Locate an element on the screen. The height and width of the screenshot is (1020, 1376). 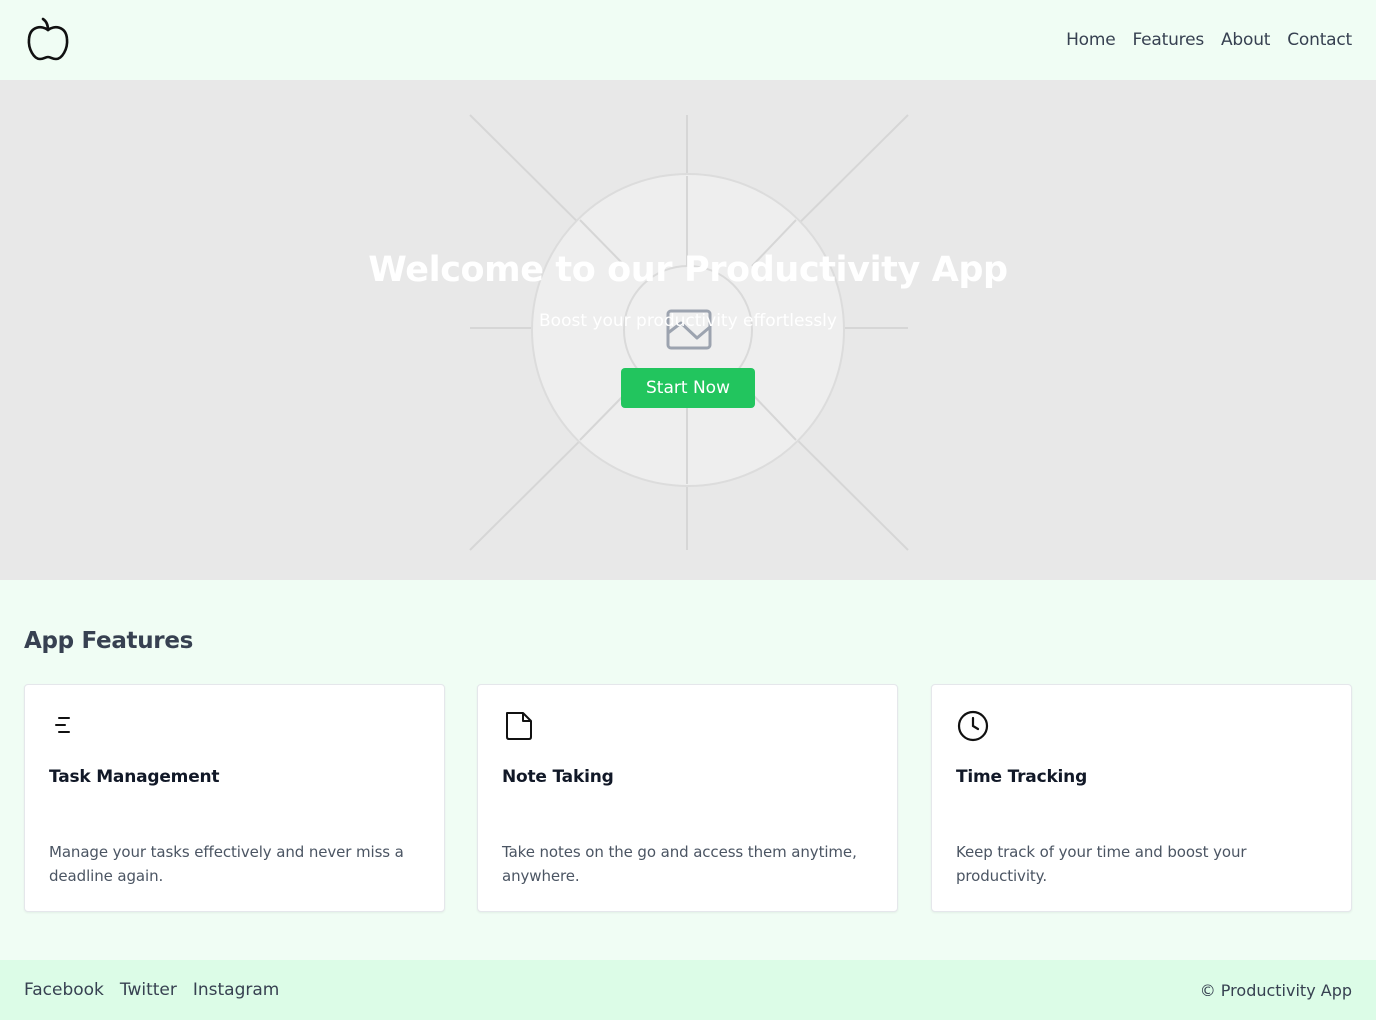
feature-title: Time Tracking is located at coordinates (1022, 777).